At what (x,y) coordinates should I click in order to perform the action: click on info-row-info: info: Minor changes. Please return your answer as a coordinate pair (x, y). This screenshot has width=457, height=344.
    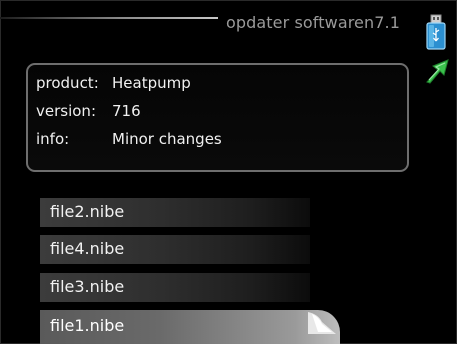
    Looking at the image, I should click on (129, 139).